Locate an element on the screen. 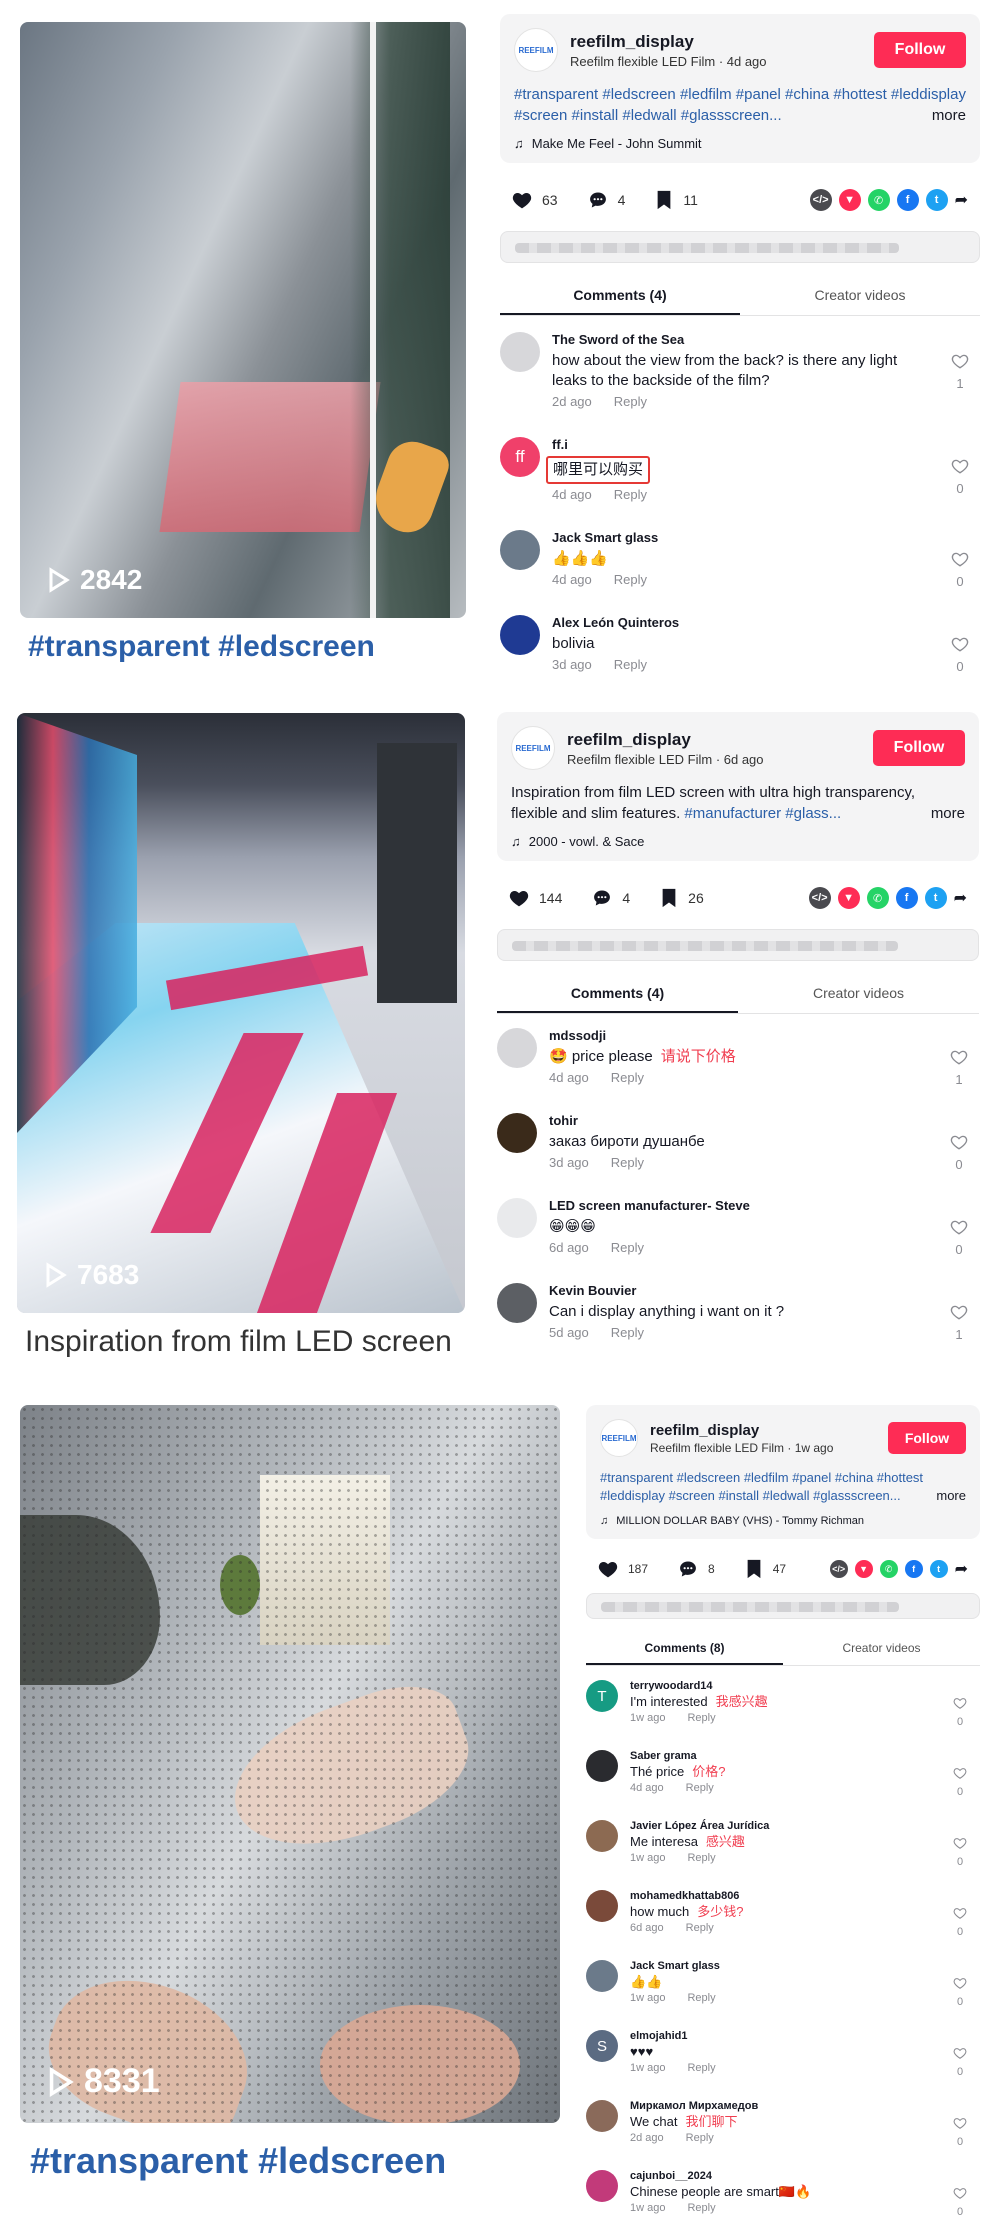  comment-author: LED screen manufacturer- Steve is located at coordinates (764, 1205).